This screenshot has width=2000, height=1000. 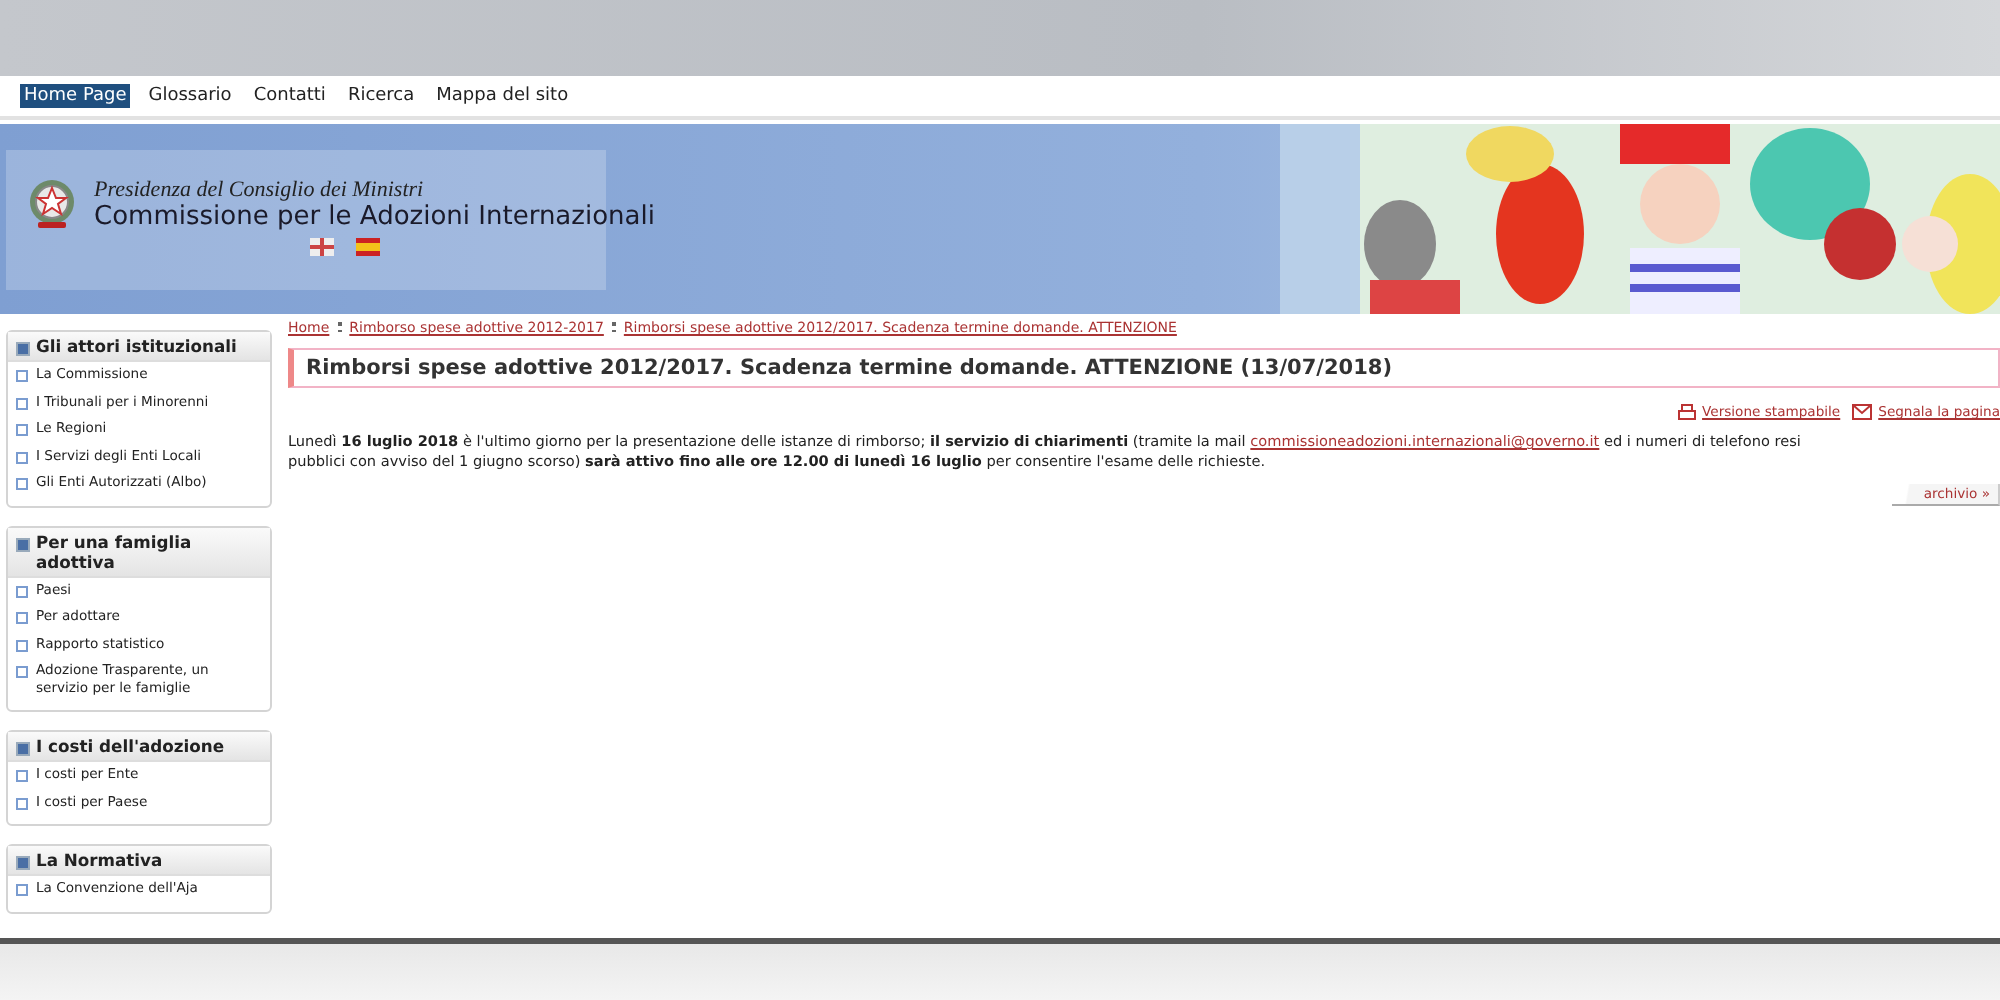 I want to click on nav-link: Ricerca, so click(x=381, y=96).